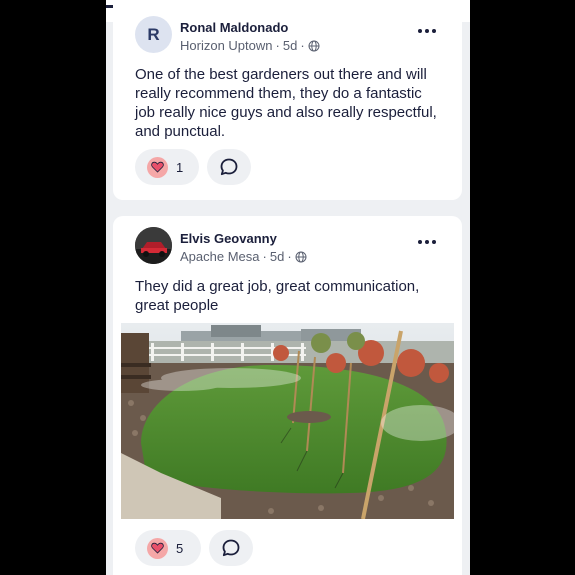 The image size is (575, 575). What do you see at coordinates (180, 548) in the screenshot?
I see `reaction-count: 5` at bounding box center [180, 548].